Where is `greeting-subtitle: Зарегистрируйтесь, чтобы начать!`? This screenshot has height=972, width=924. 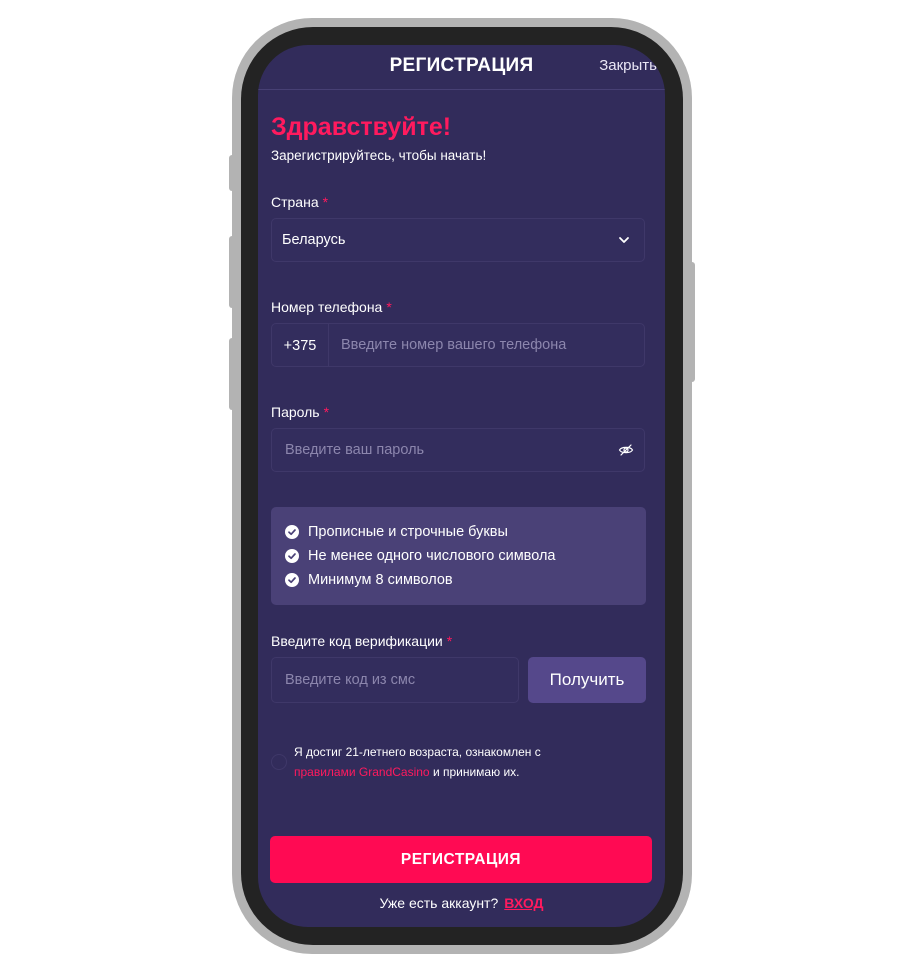
greeting-subtitle: Зарегистрируйтесь, чтобы начать! is located at coordinates (379, 155).